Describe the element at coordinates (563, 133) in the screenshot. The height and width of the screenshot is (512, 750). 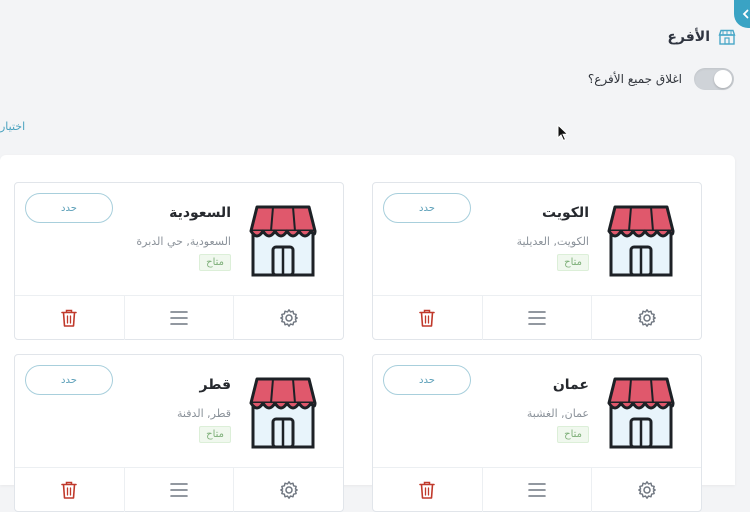
I see `mouse-pointer-icon` at that location.